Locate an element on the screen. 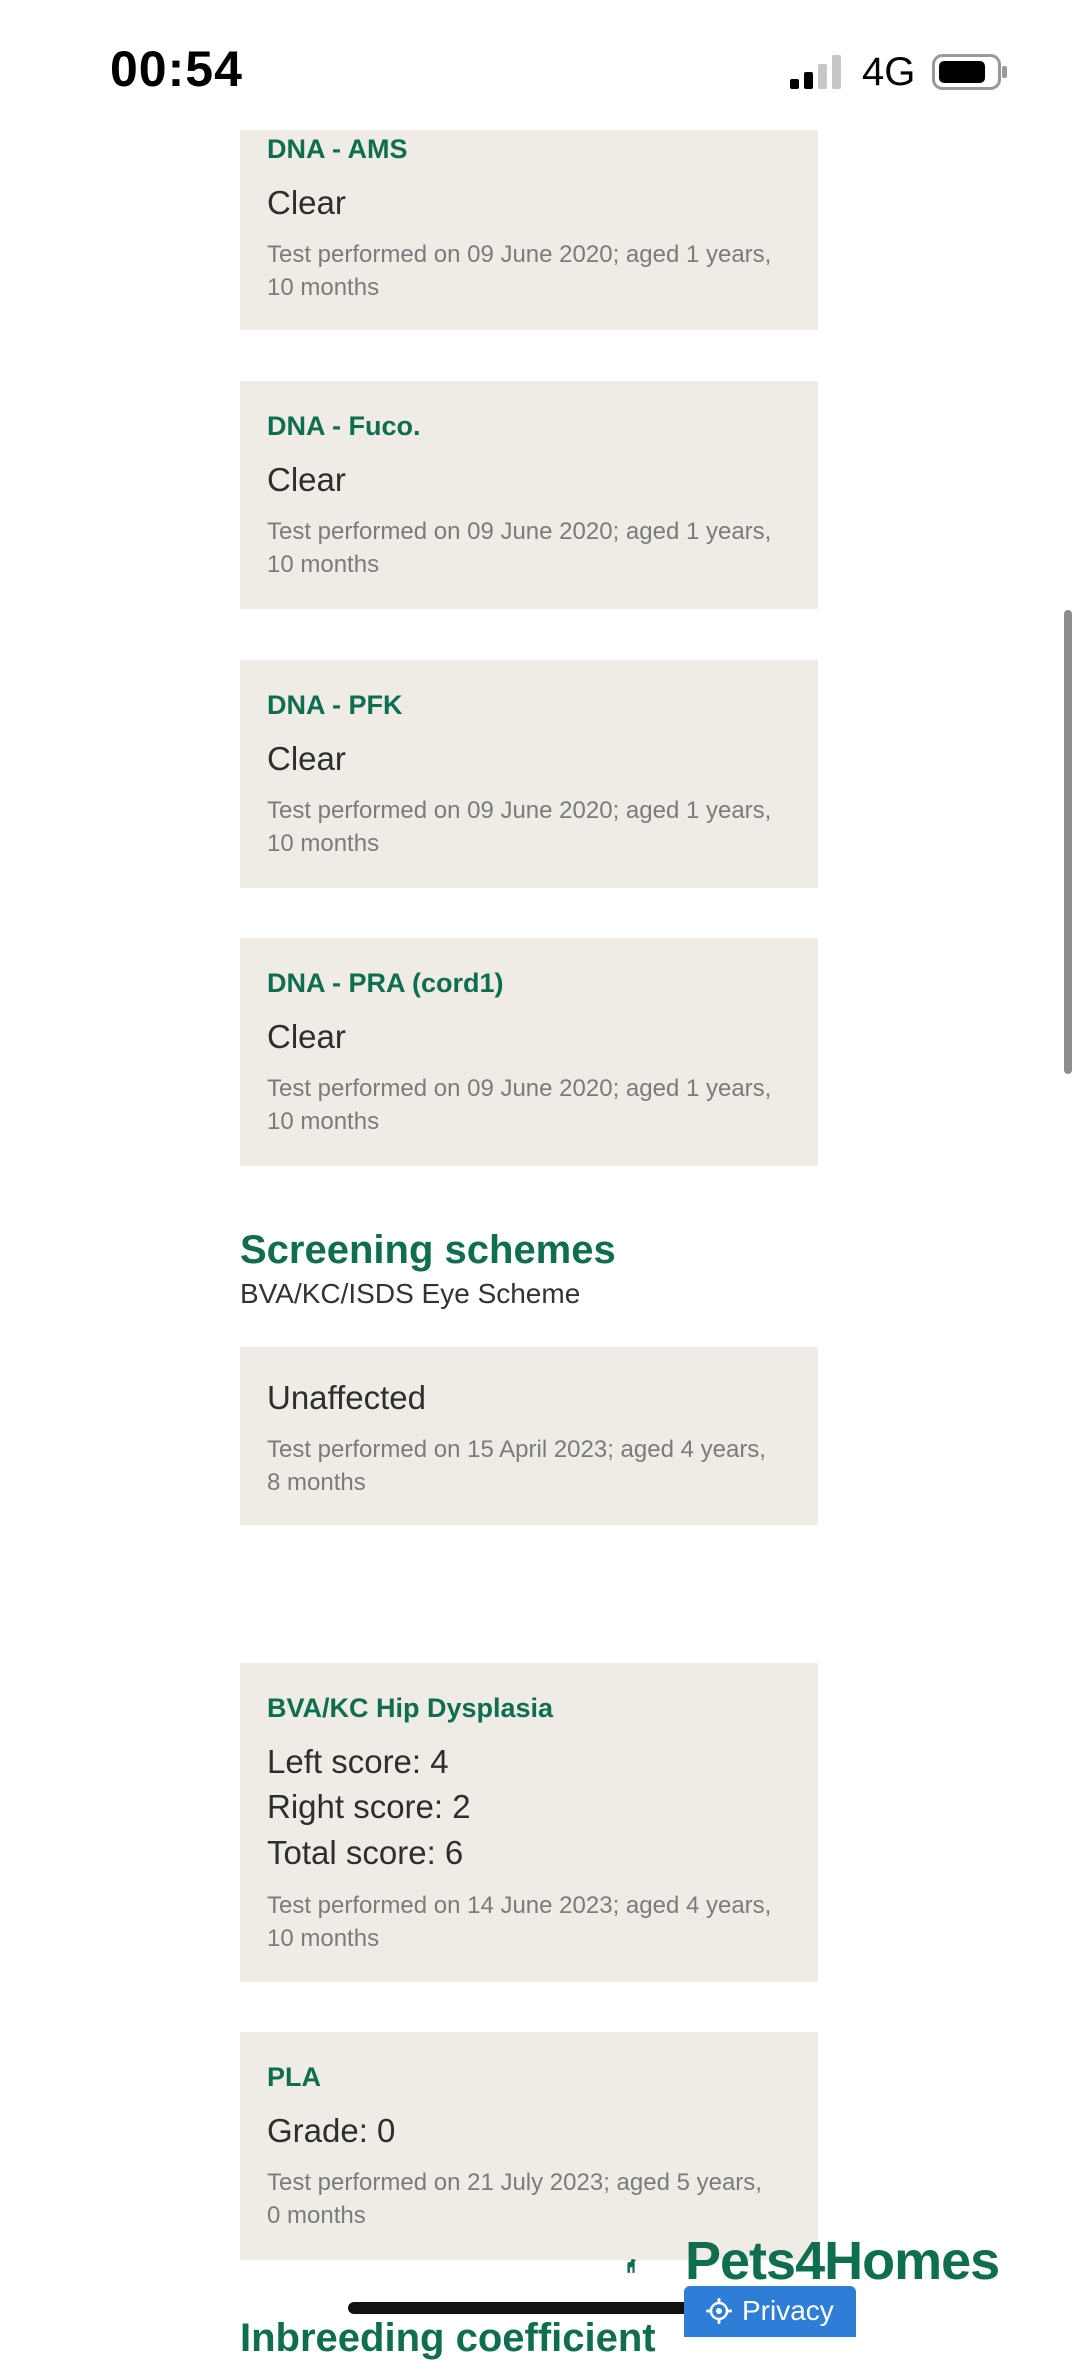 The width and height of the screenshot is (1080, 2361). home-indicator is located at coordinates (540, 2308).